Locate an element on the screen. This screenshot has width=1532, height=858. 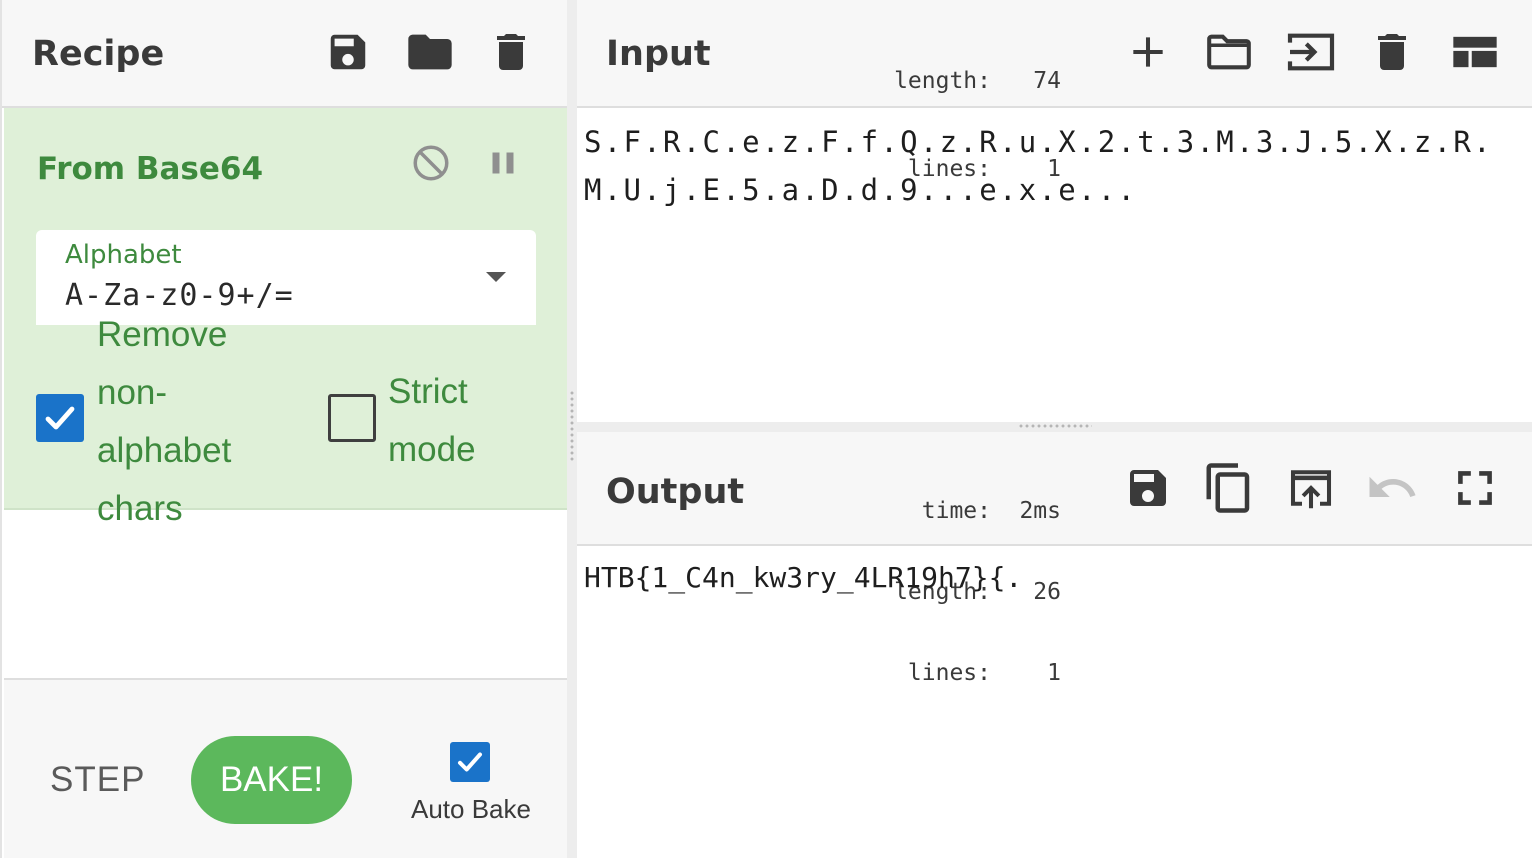
clear-recipe-button is located at coordinates (511, 52).